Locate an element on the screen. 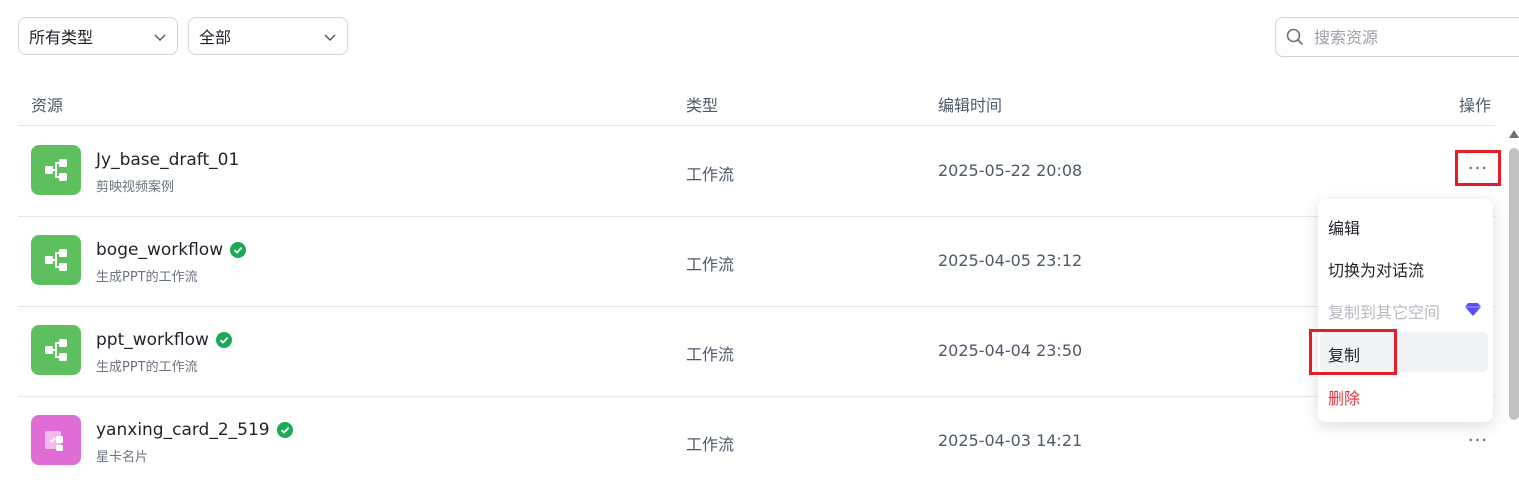 The width and height of the screenshot is (1519, 486). search-icon is located at coordinates (1295, 37).